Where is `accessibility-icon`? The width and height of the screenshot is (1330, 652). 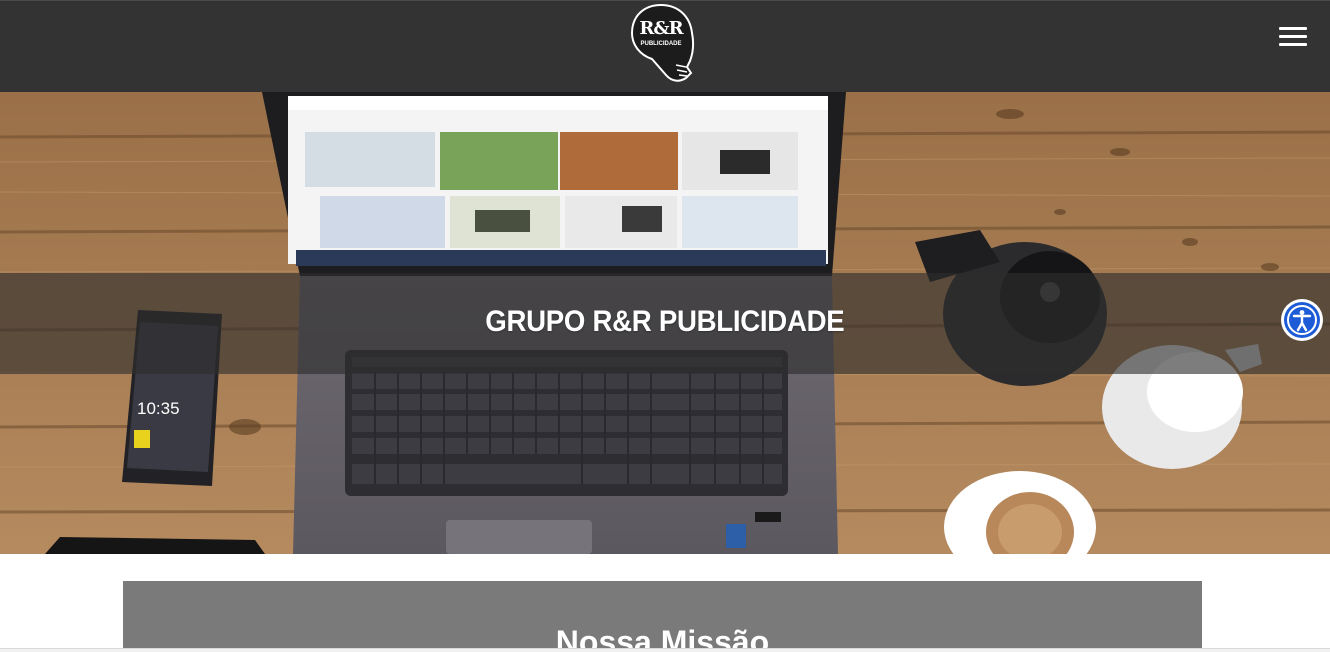
accessibility-icon is located at coordinates (1302, 320).